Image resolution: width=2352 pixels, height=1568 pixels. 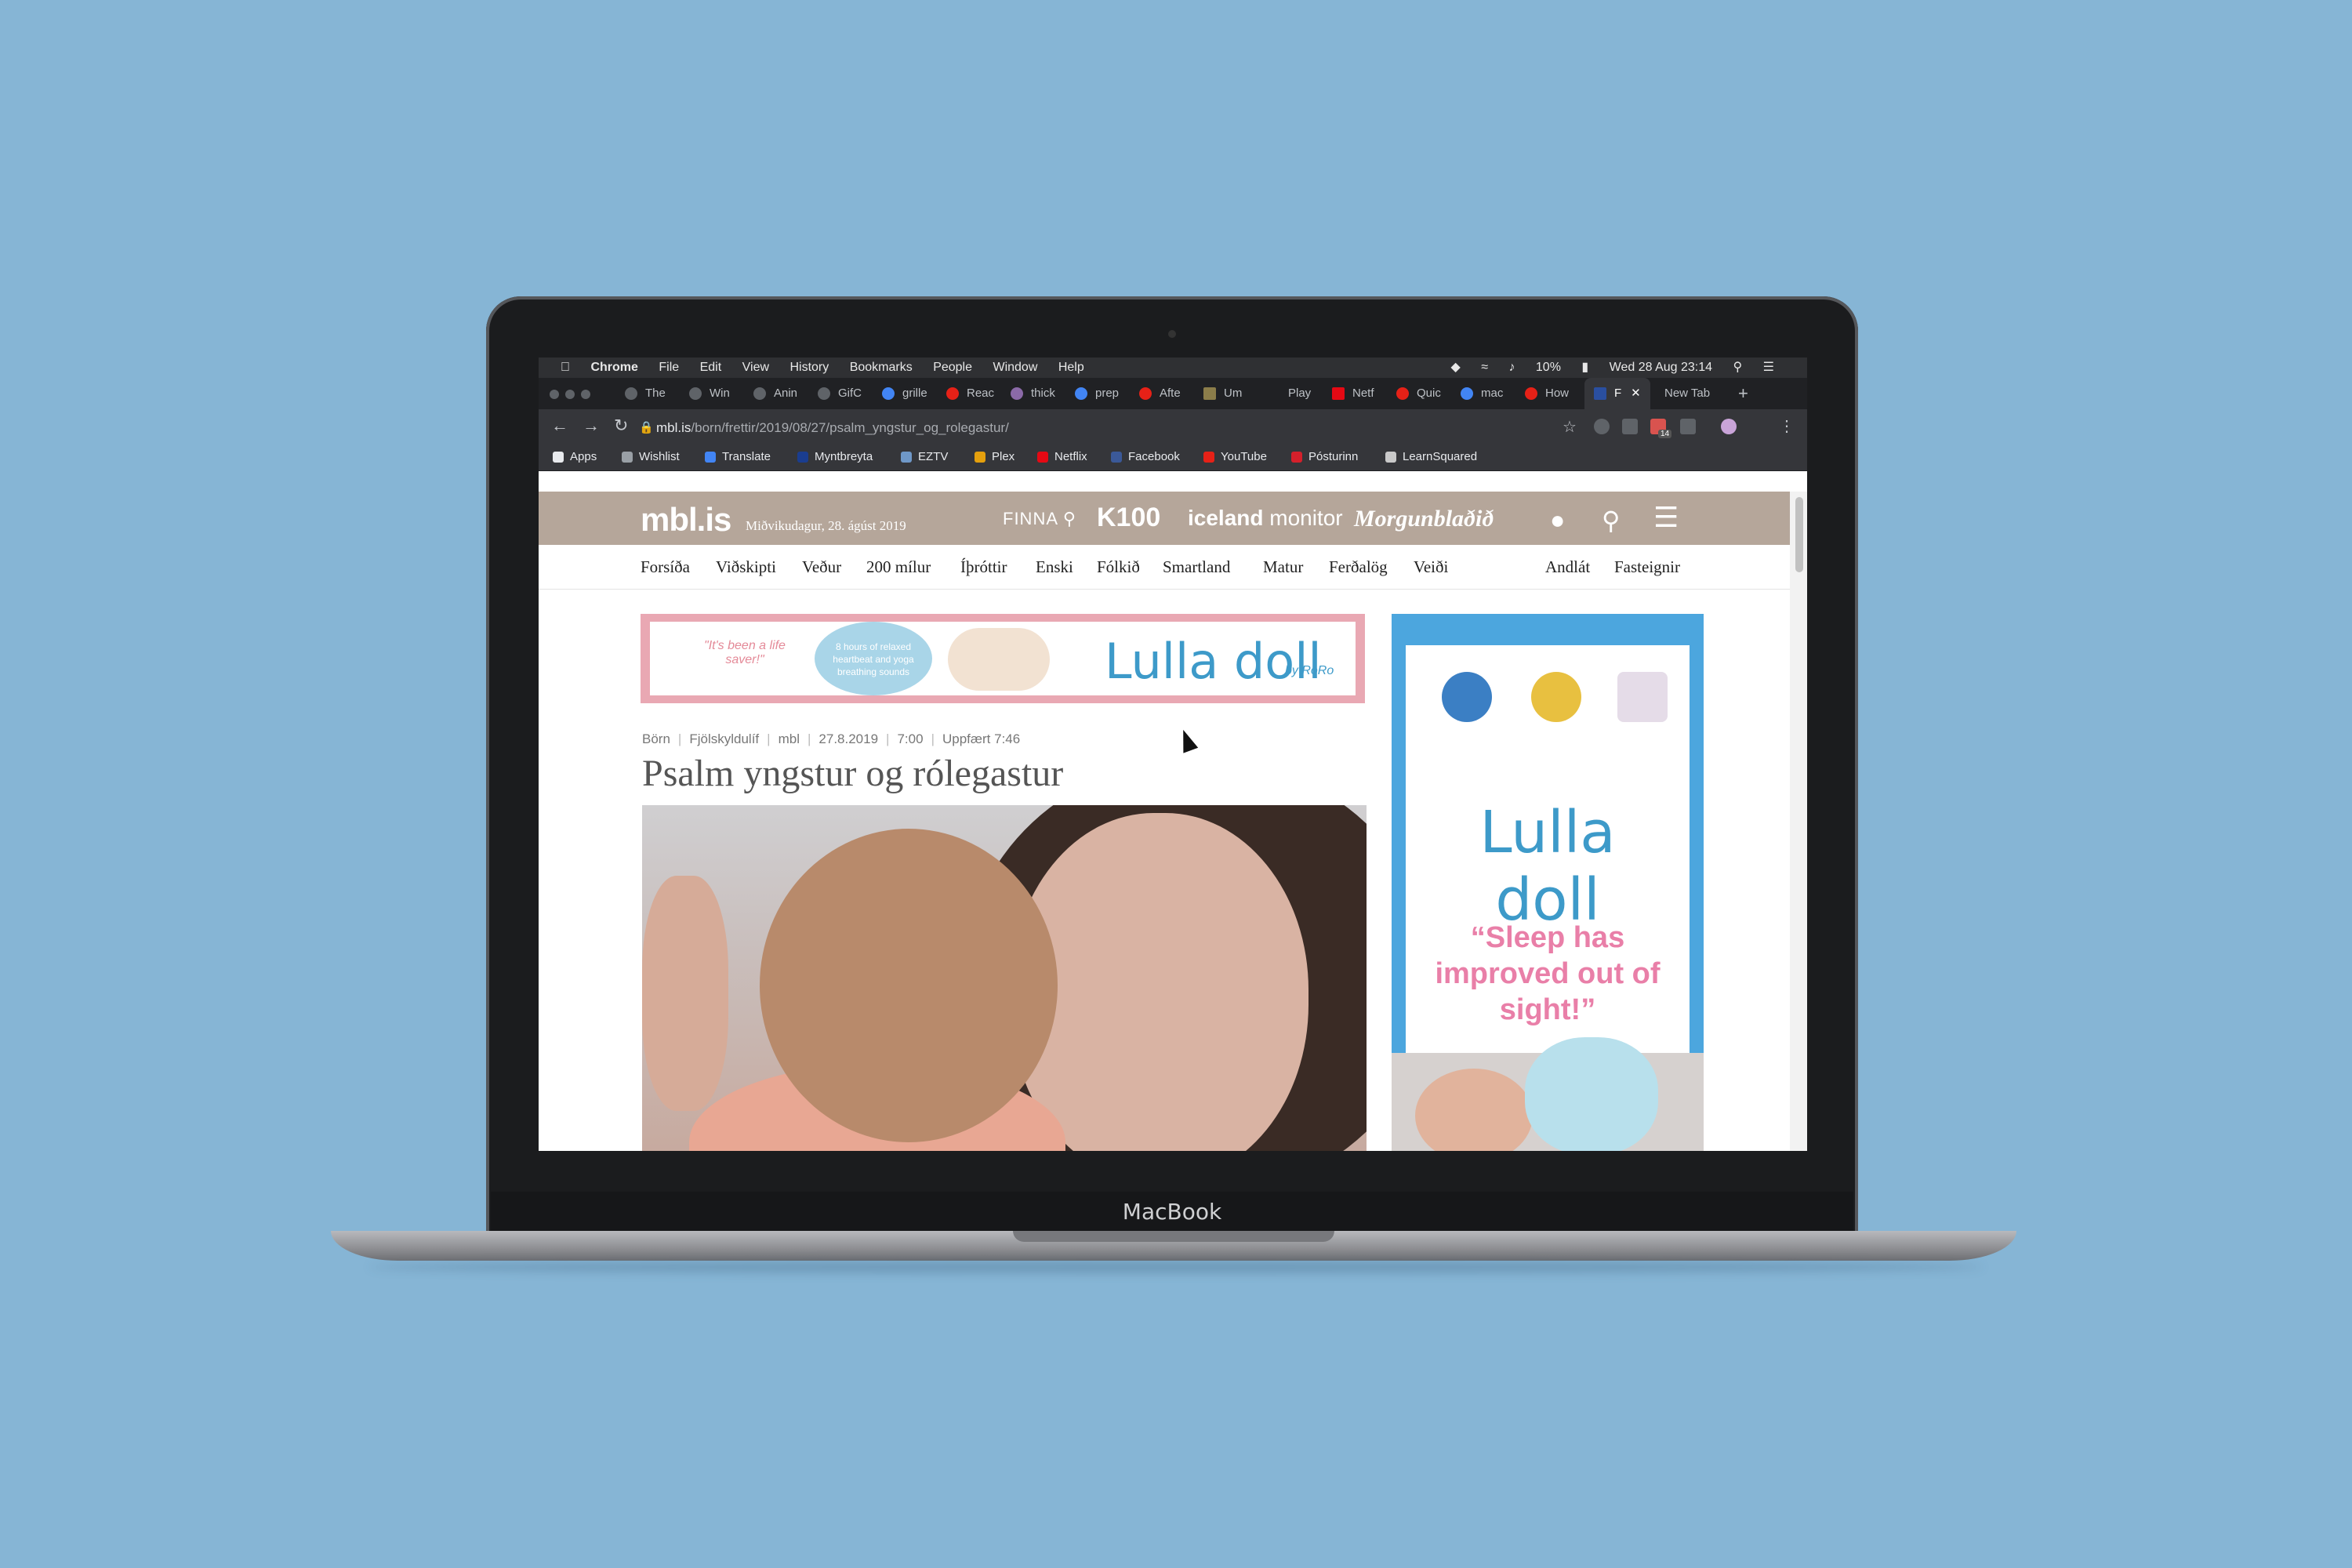 What do you see at coordinates (840, 393) in the screenshot?
I see `tab: GifC` at bounding box center [840, 393].